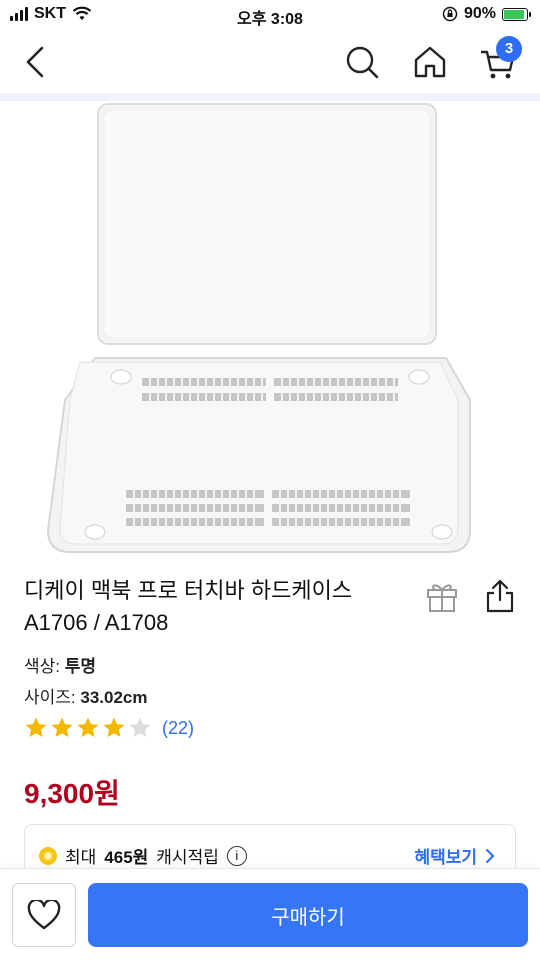 The height and width of the screenshot is (962, 540). What do you see at coordinates (430, 62) in the screenshot?
I see `home-icon` at bounding box center [430, 62].